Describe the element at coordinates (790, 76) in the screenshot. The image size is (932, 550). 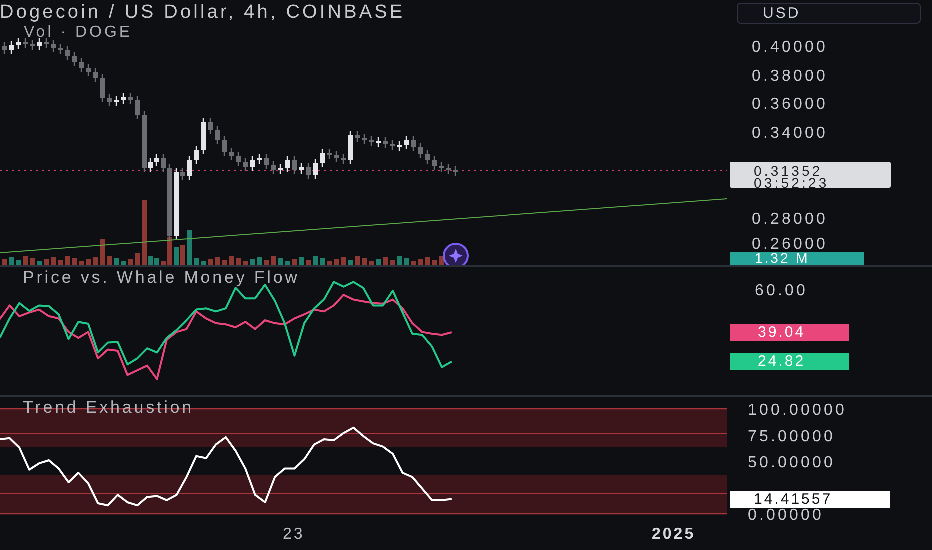
I see `price-axis-label: 0.38000` at that location.